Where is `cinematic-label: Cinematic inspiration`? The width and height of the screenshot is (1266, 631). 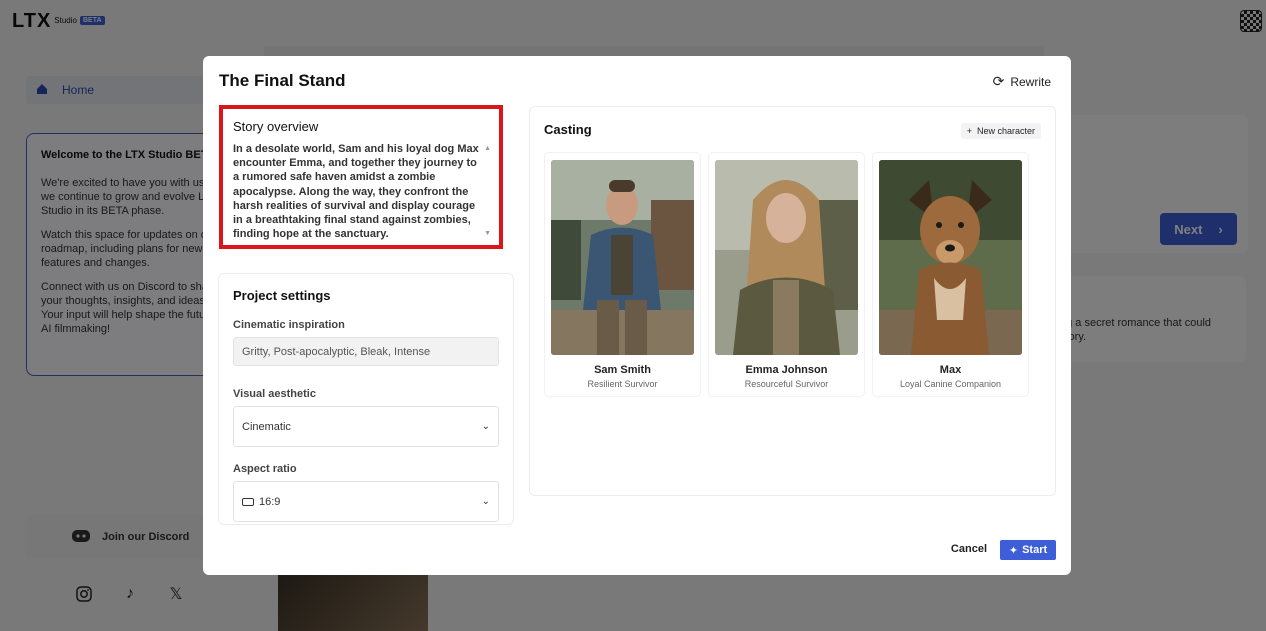
cinematic-label: Cinematic inspiration is located at coordinates (289, 325).